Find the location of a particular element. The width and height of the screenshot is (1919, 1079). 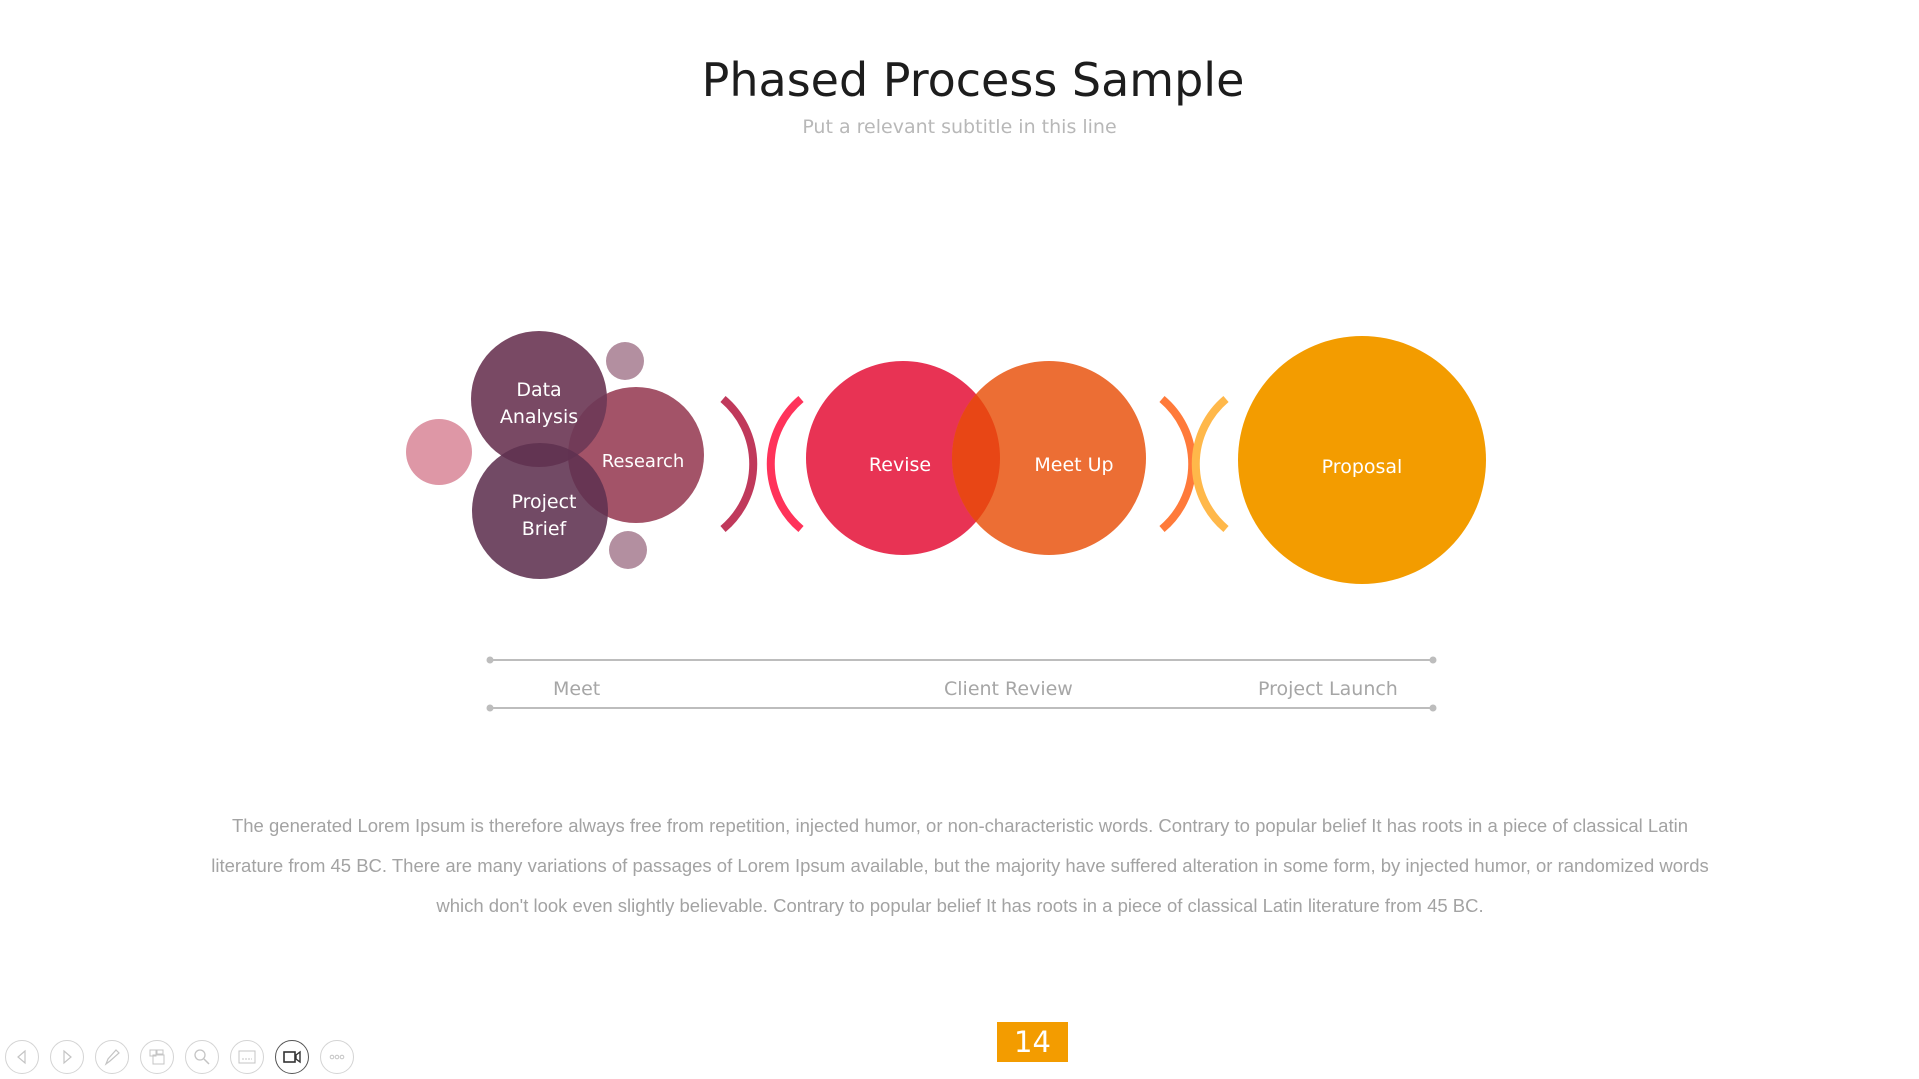

more-options-button is located at coordinates (337, 1057).